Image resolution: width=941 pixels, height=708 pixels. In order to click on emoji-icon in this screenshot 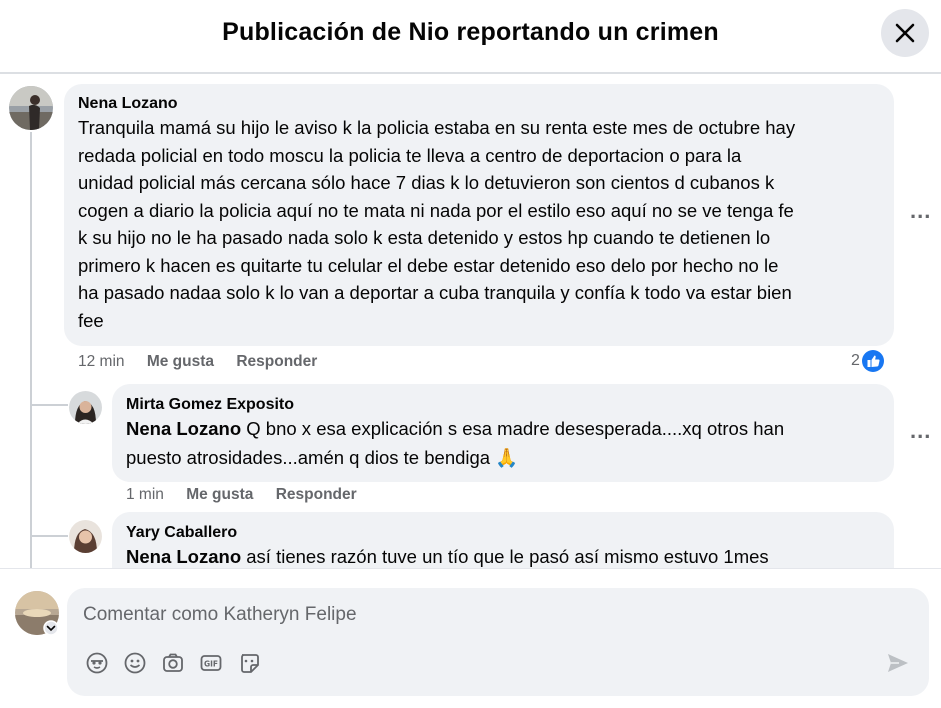, I will do `click(135, 663)`.